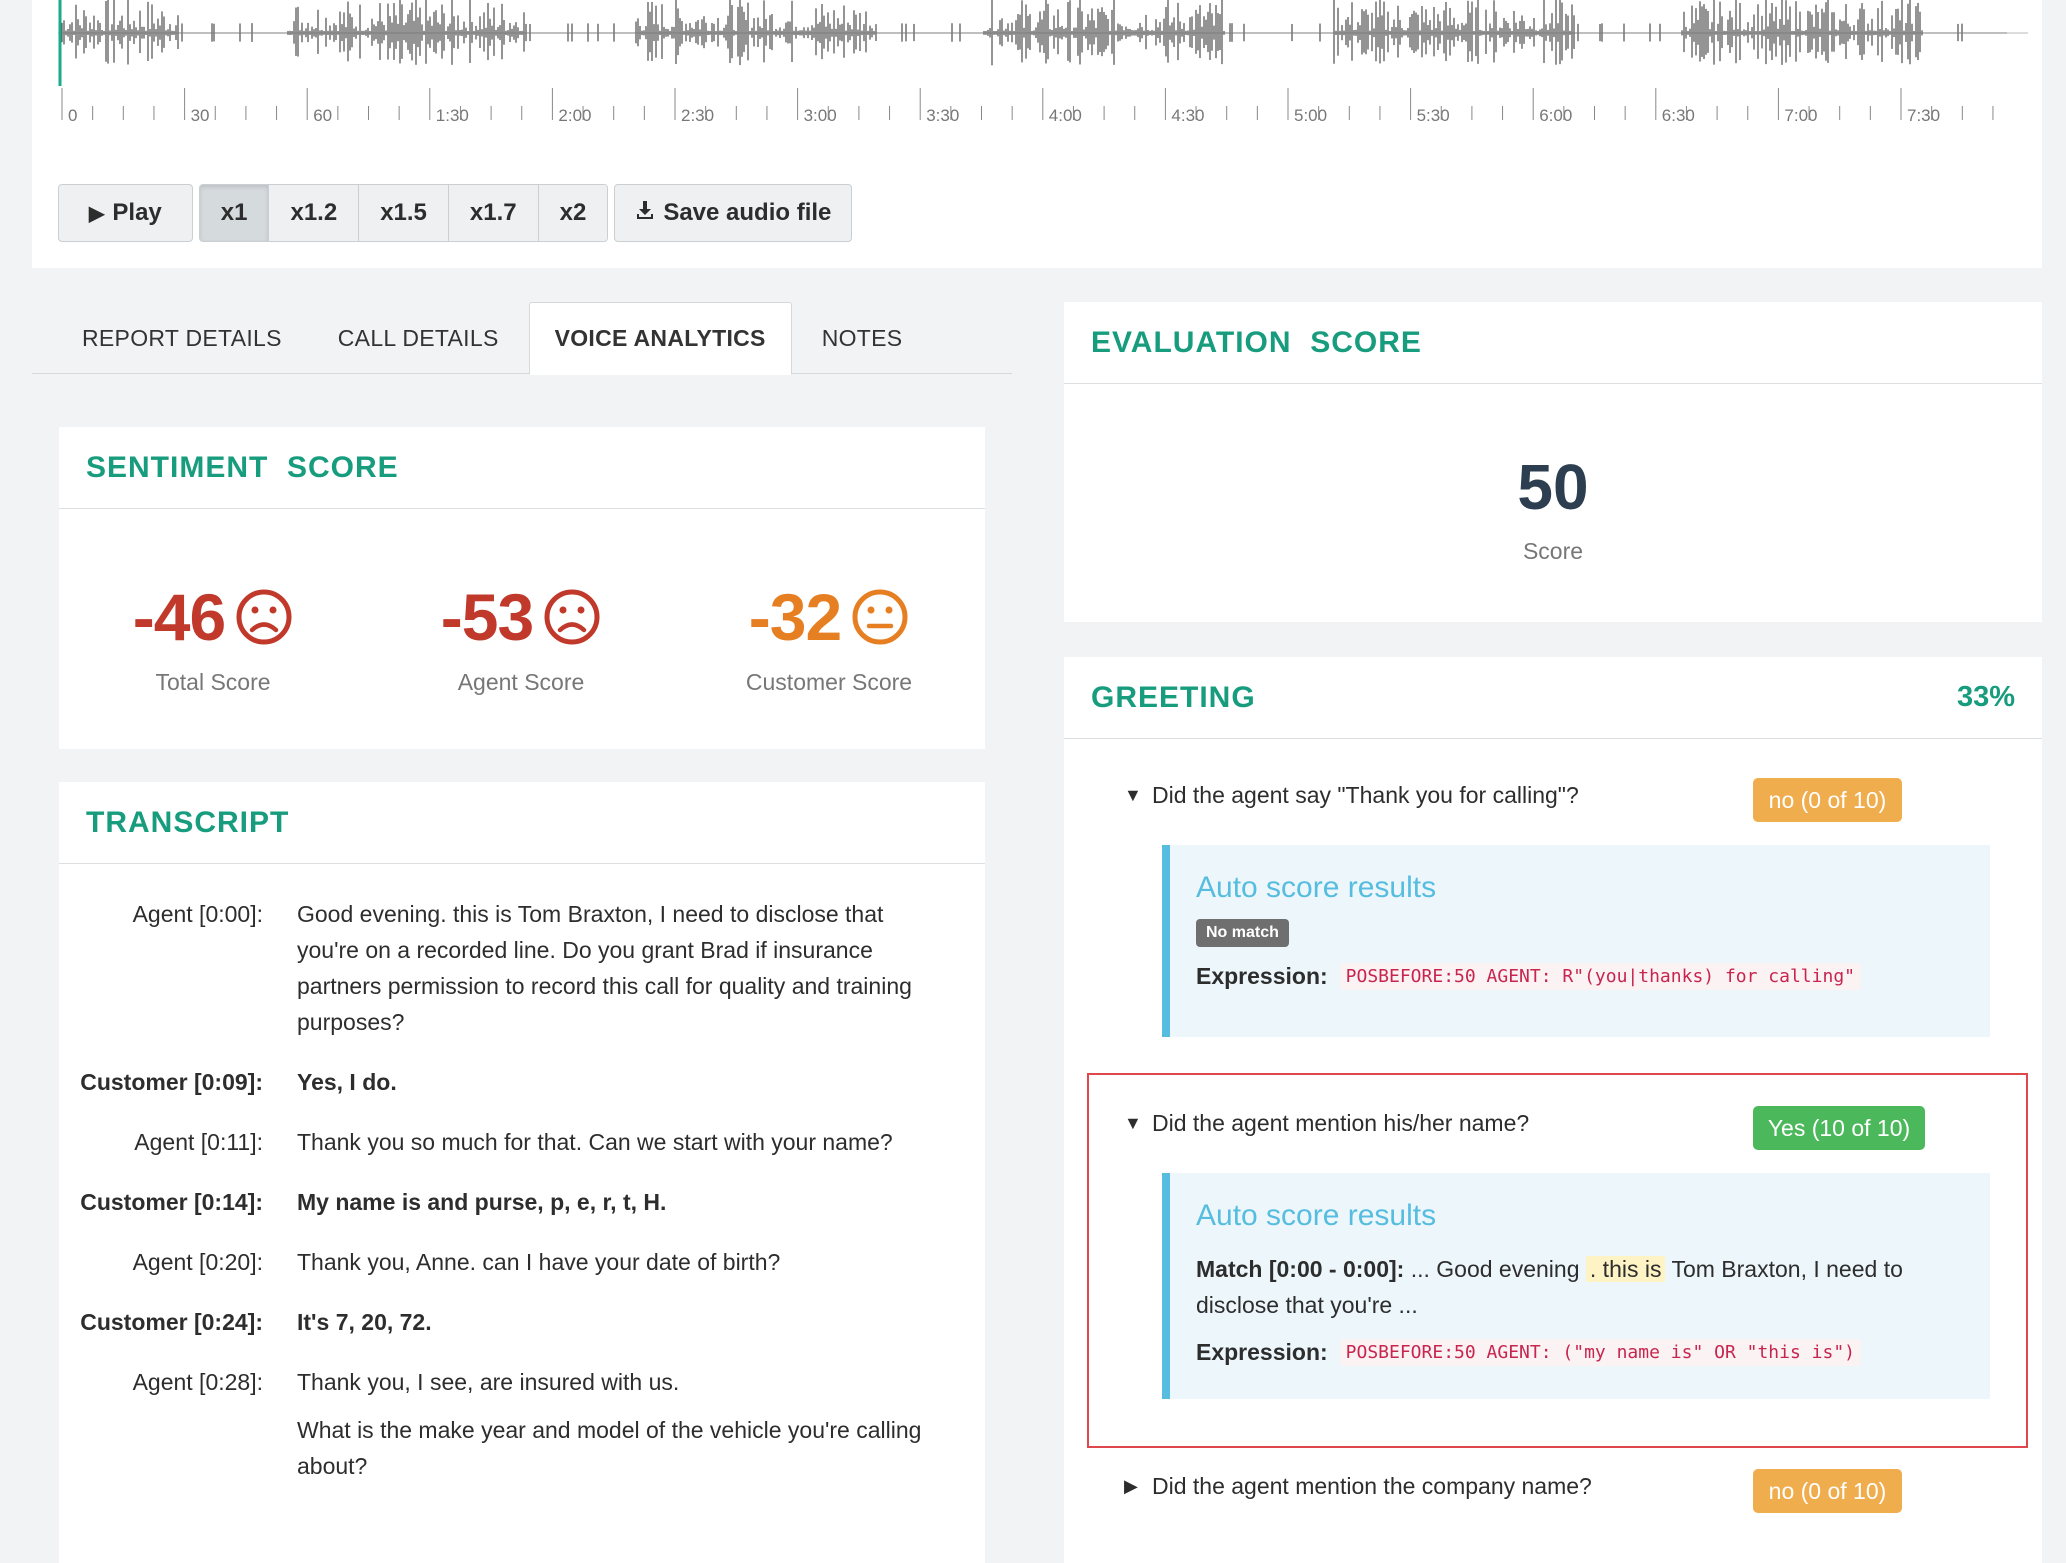  Describe the element at coordinates (660, 338) in the screenshot. I see `tab-voice-analytics: VOICE ANALYTICS` at that location.